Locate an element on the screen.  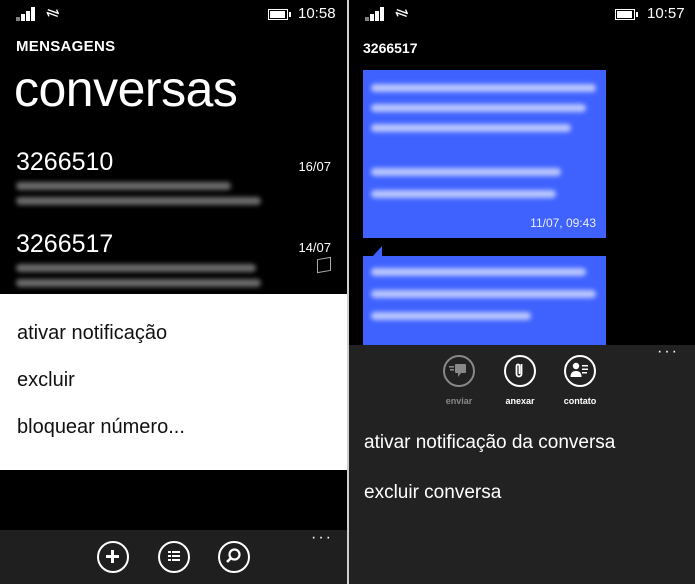
attach-button is located at coordinates (520, 371).